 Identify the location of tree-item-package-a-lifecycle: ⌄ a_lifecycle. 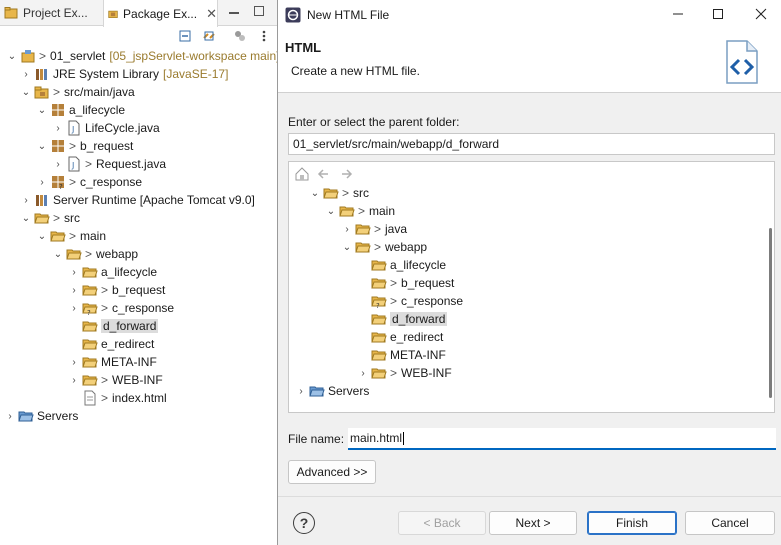
(80, 110).